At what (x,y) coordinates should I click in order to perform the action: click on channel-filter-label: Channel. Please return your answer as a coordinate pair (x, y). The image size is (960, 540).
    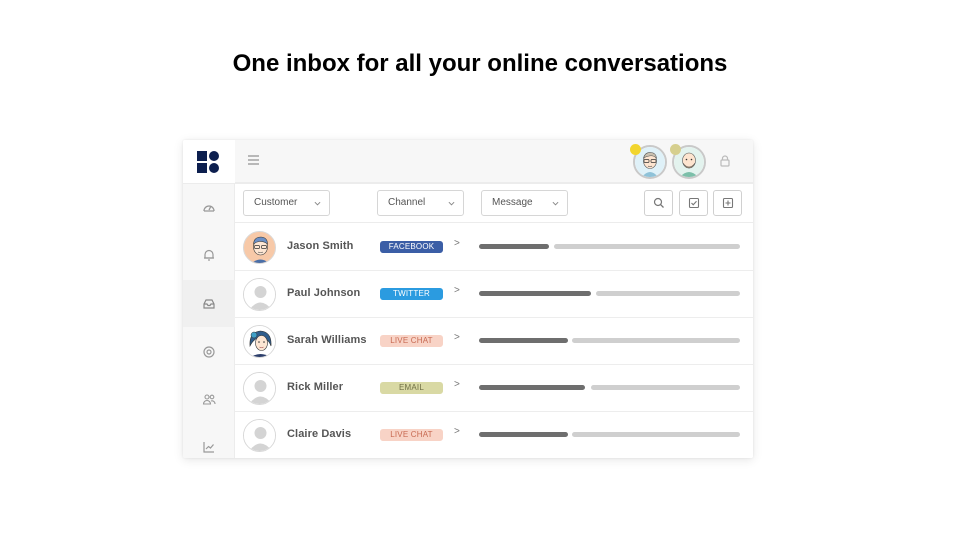
    Looking at the image, I should click on (407, 202).